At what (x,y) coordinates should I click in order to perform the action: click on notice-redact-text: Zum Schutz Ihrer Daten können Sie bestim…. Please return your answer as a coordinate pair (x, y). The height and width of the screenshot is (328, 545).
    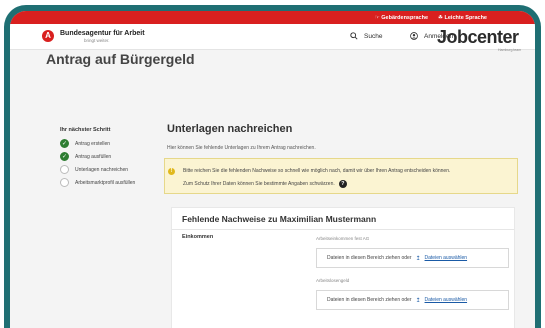
    Looking at the image, I should click on (259, 184).